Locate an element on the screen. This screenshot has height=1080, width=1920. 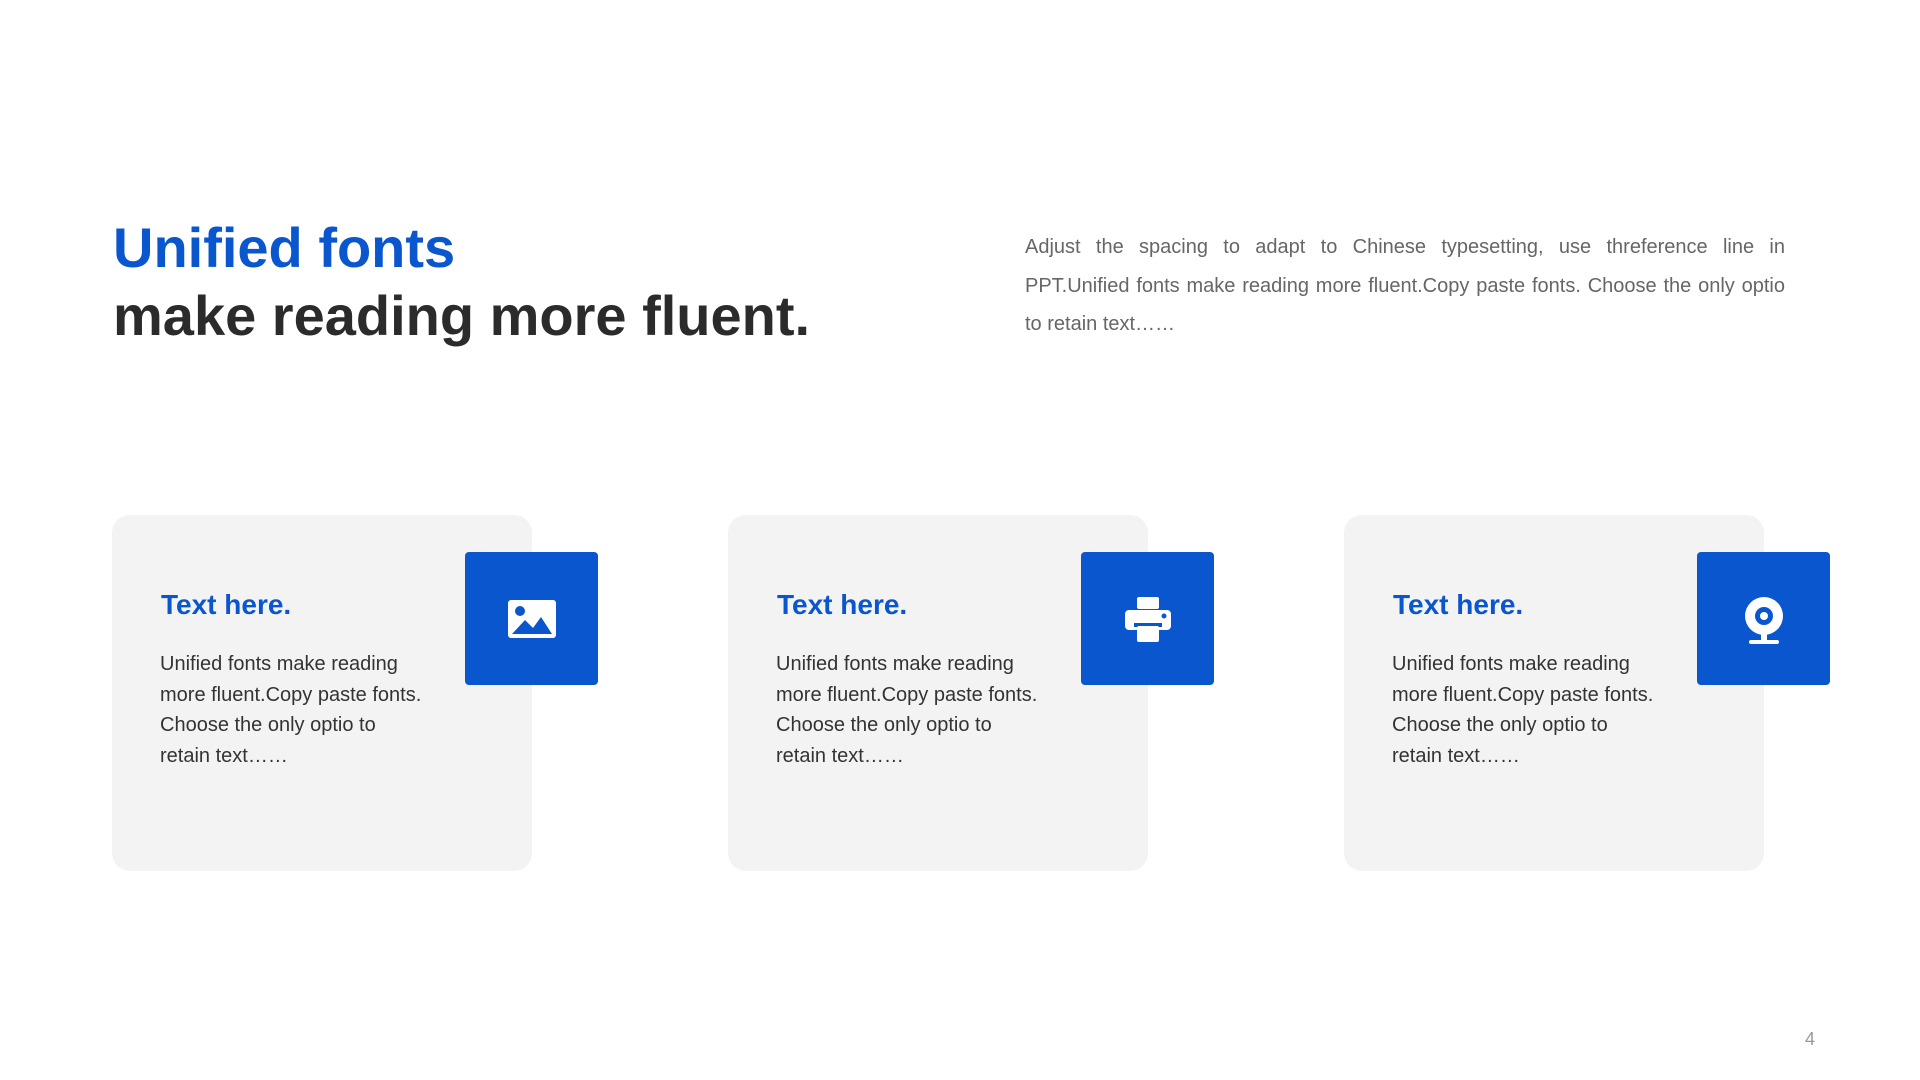
title-highlight: Unified fonts is located at coordinates (284, 247).